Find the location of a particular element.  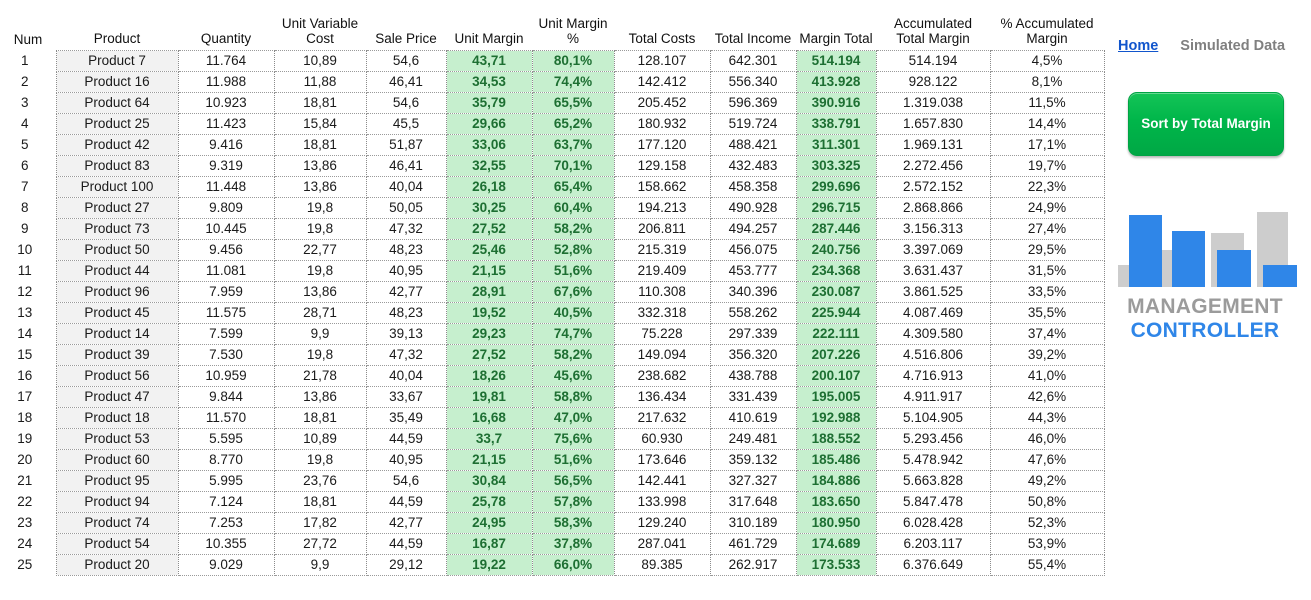

table-cell: 9.319 is located at coordinates (226, 166).